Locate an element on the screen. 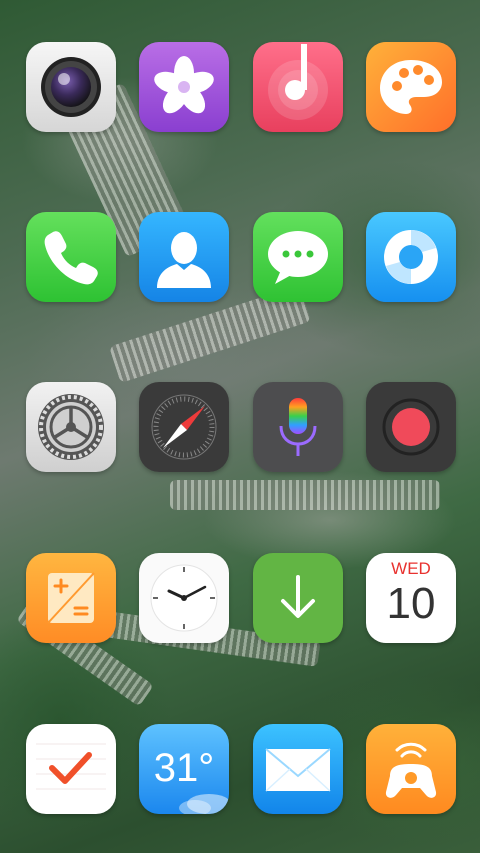 The image size is (480, 853). calendar-app: WED 10 is located at coordinates (411, 598).